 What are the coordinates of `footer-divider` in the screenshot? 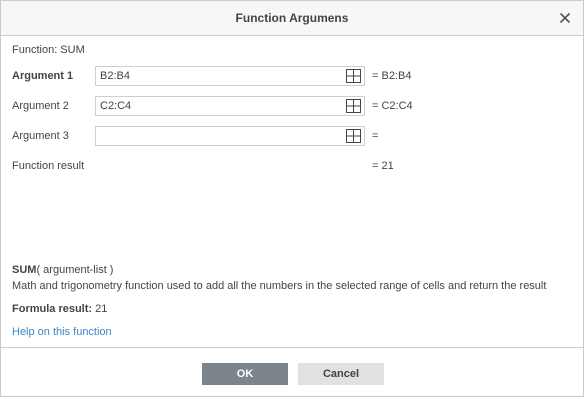 It's located at (292, 347).